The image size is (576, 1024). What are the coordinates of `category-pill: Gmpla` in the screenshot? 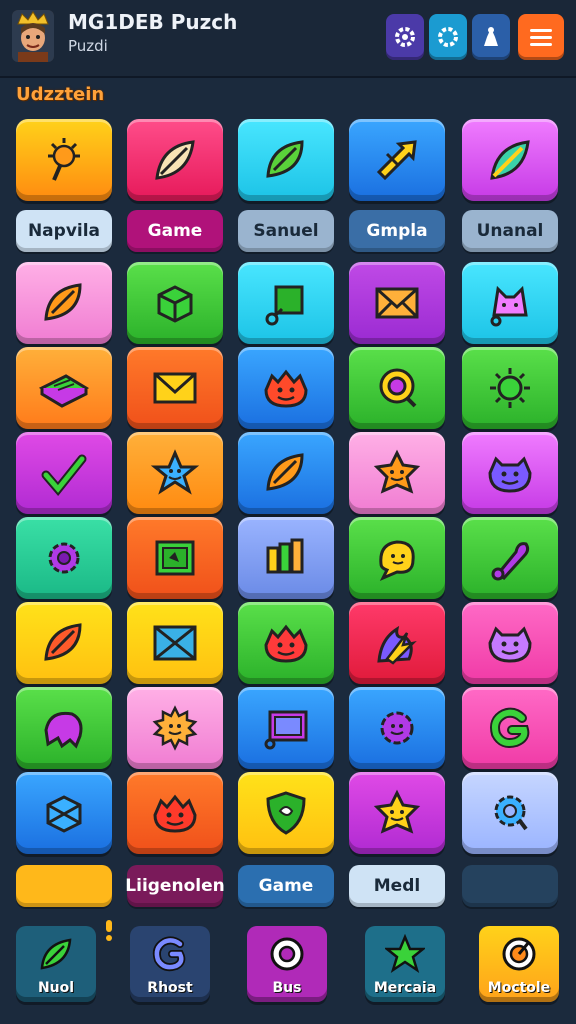 It's located at (397, 231).